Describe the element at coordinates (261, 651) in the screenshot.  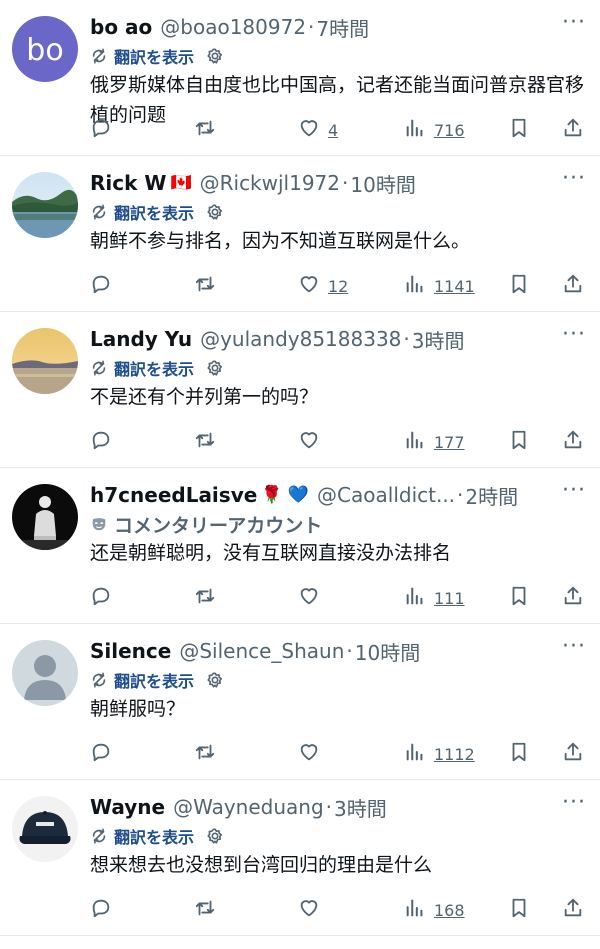
I see `user-handle: @Silence_Shaun` at that location.